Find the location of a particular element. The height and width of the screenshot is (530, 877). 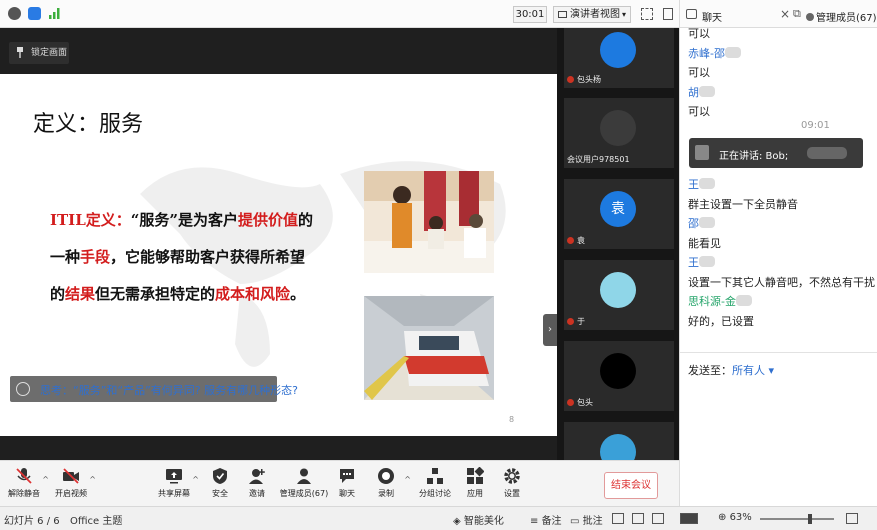

participant-video-list: 包头杨 会议用户978501 袁袁于包头 is located at coordinates (618, 260).